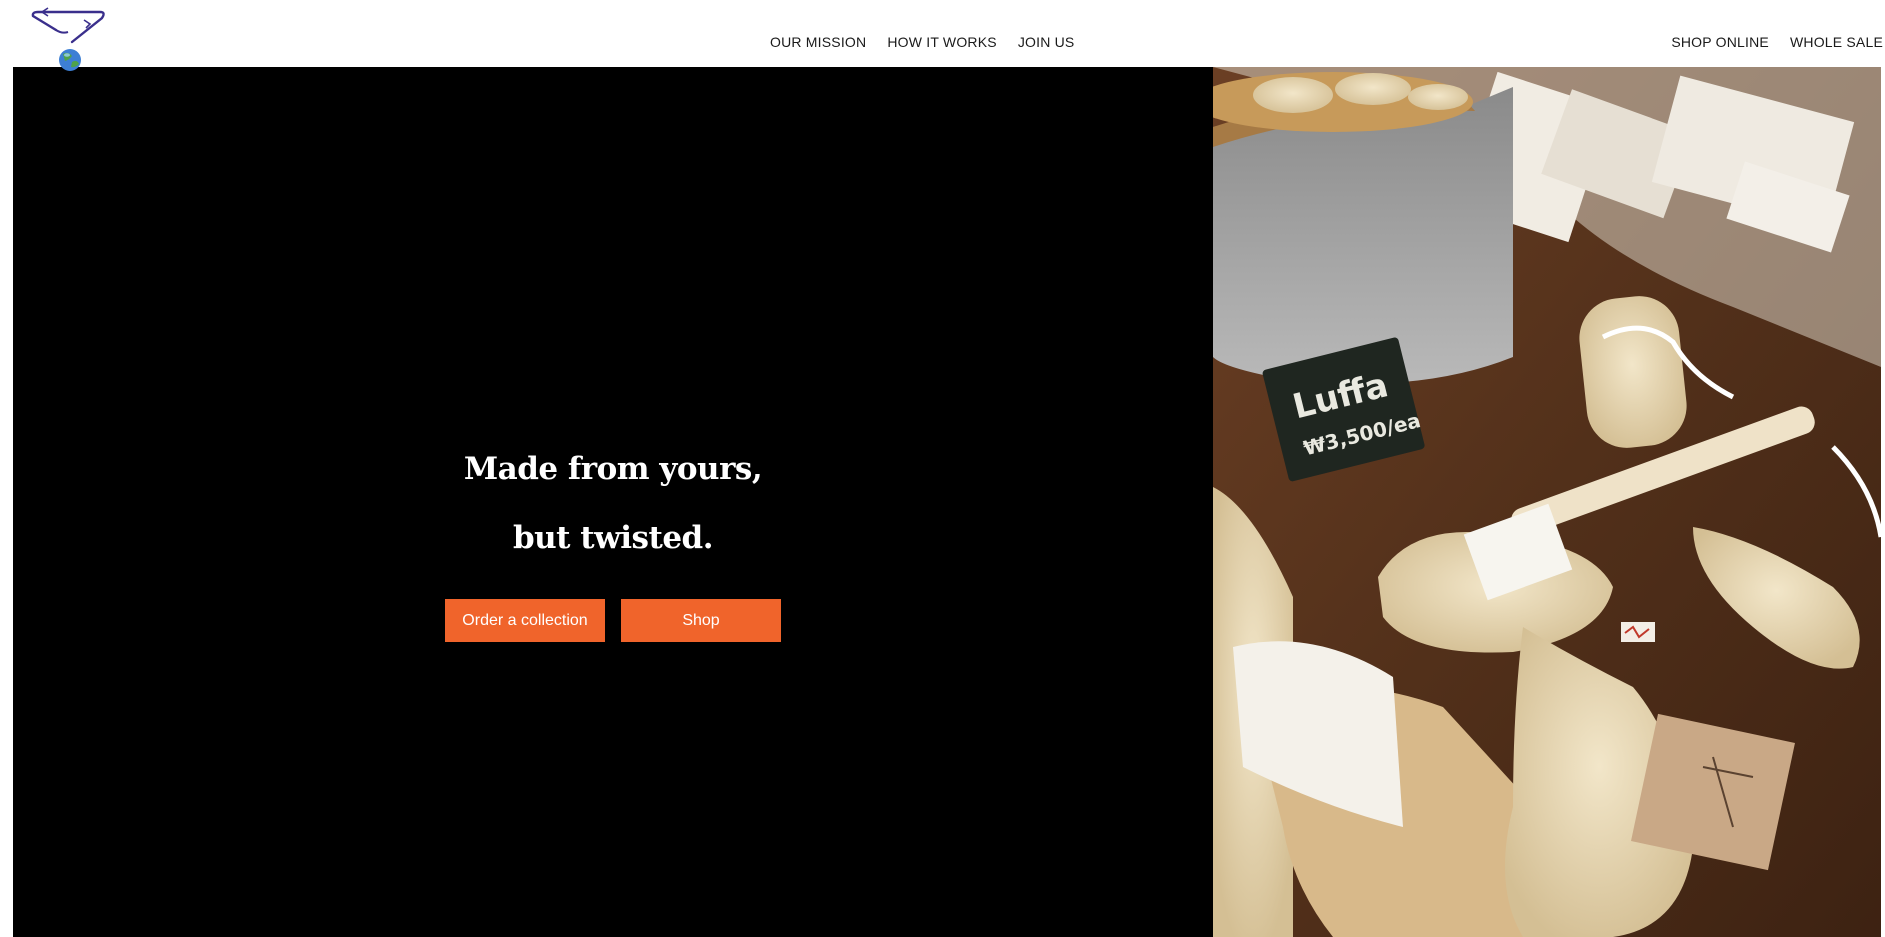  Describe the element at coordinates (613, 538) in the screenshot. I see `hero-headline-line2: but twisted.` at that location.